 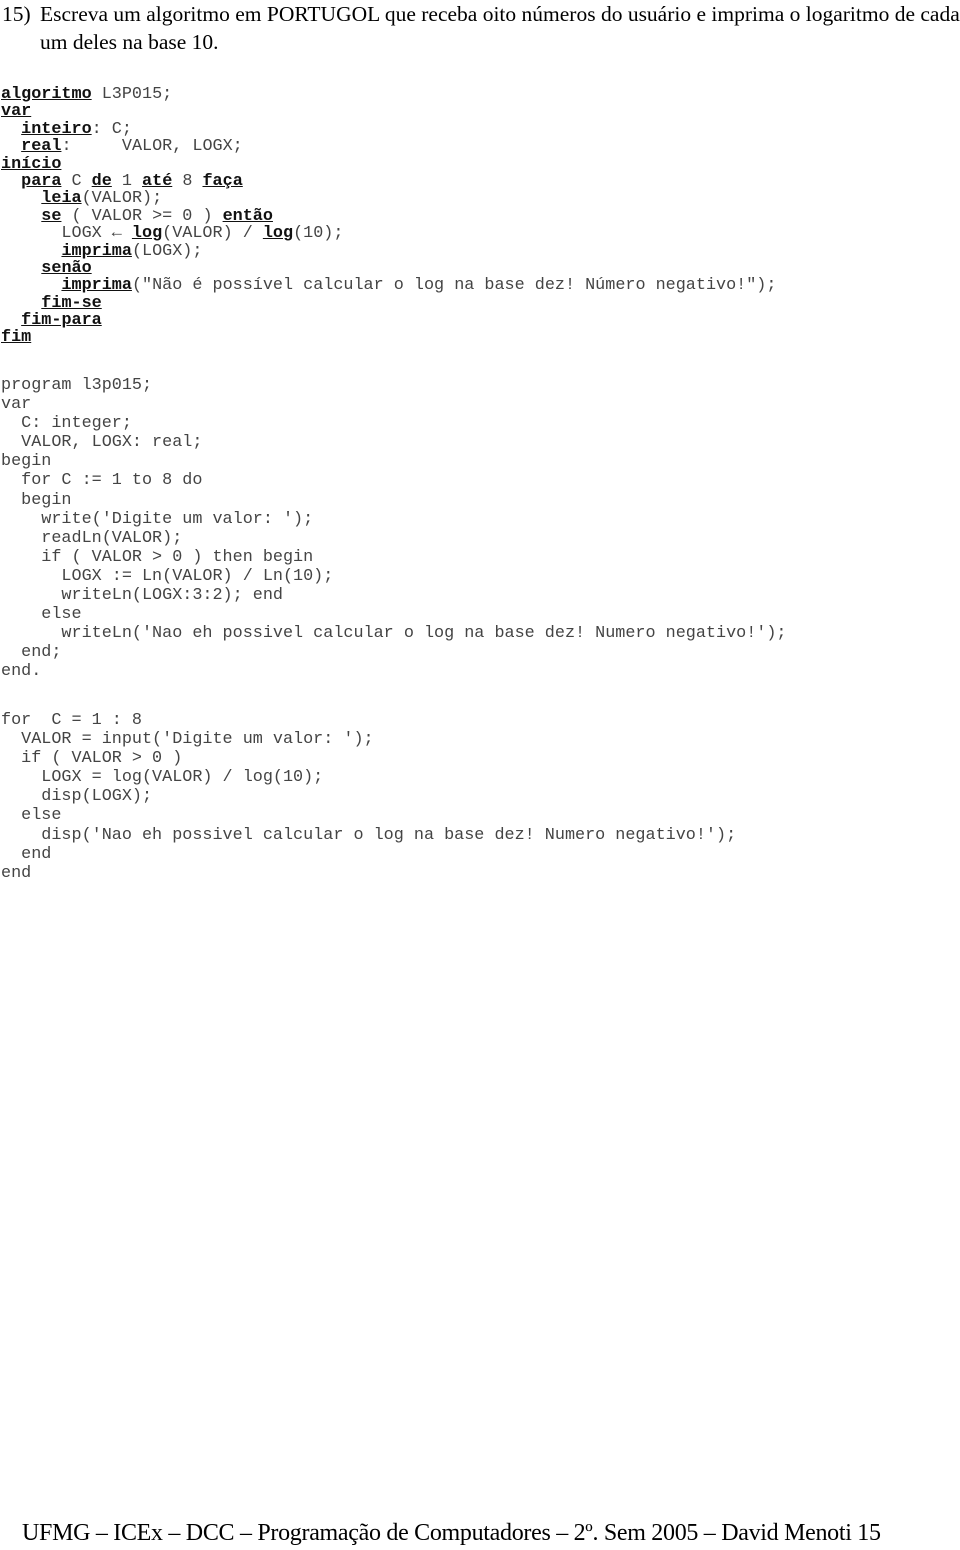 What do you see at coordinates (127, 181) in the screenshot?
I see `code-text: 1` at bounding box center [127, 181].